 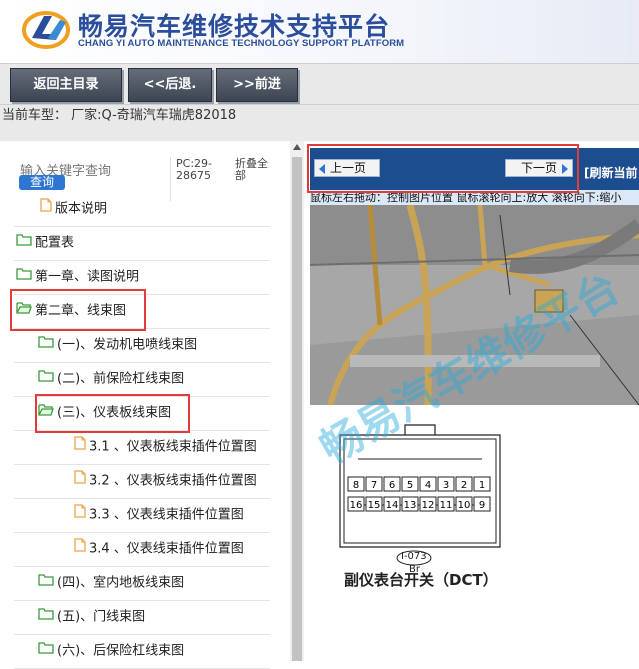 I want to click on tree-item-label: (四)、室内地板线束图, so click(x=121, y=583).